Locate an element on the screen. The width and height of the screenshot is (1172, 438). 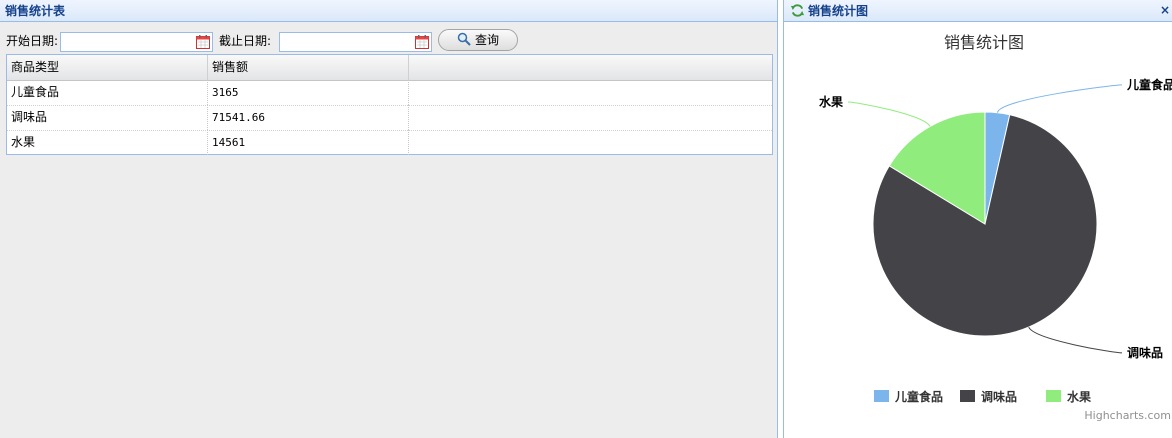
end-date-input is located at coordinates (347, 42).